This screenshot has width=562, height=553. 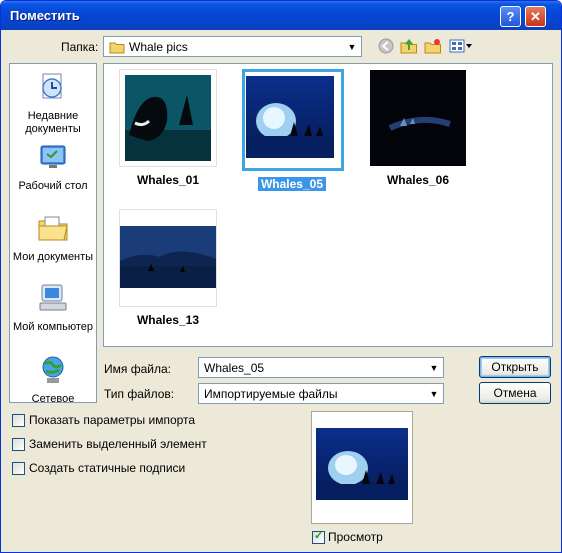 What do you see at coordinates (53, 257) in the screenshot?
I see `place-label: Мои документы` at bounding box center [53, 257].